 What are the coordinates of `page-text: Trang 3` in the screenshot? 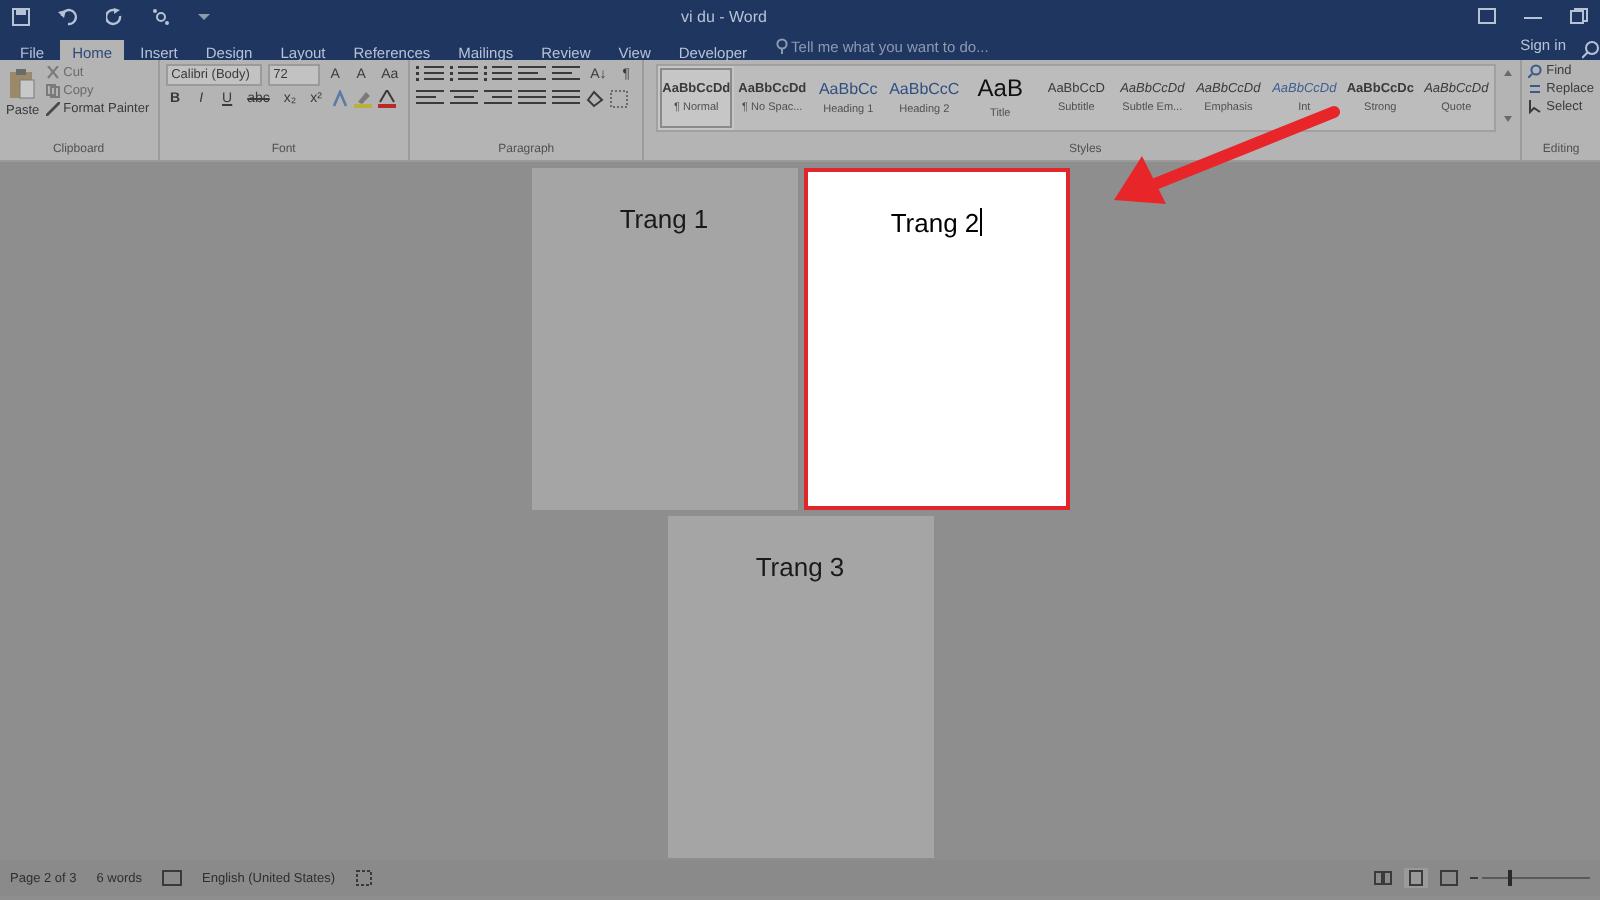 It's located at (800, 567).